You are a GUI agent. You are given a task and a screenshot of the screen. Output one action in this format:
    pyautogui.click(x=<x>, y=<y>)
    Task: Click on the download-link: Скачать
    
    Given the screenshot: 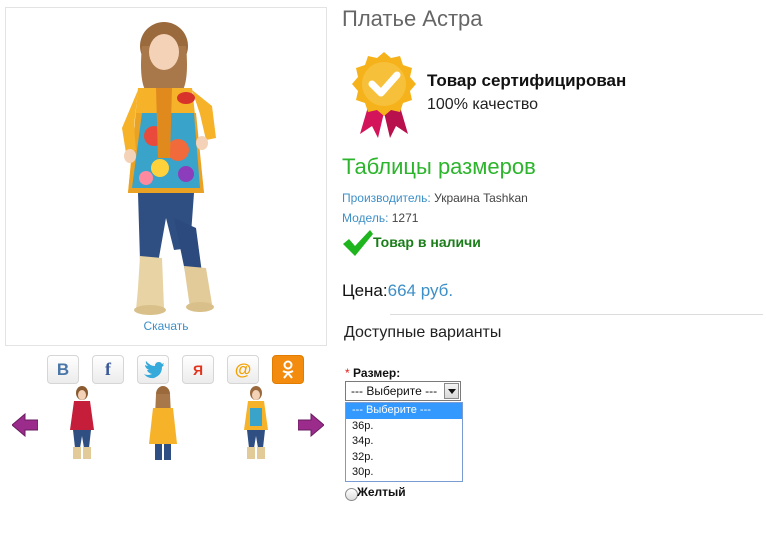 What is the action you would take?
    pyautogui.click(x=166, y=326)
    